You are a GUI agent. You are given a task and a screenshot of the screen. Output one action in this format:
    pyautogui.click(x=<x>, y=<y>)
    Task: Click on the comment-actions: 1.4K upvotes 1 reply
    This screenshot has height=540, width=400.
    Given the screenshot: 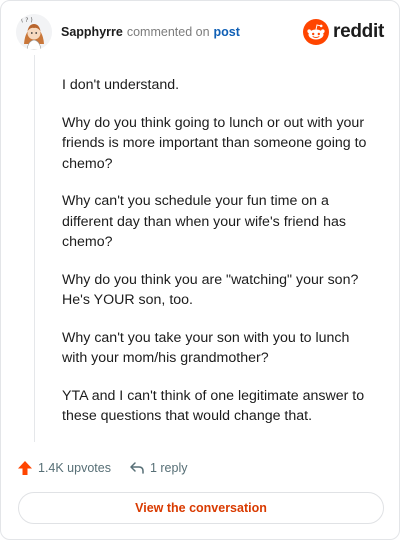 What is the action you would take?
    pyautogui.click(x=102, y=468)
    